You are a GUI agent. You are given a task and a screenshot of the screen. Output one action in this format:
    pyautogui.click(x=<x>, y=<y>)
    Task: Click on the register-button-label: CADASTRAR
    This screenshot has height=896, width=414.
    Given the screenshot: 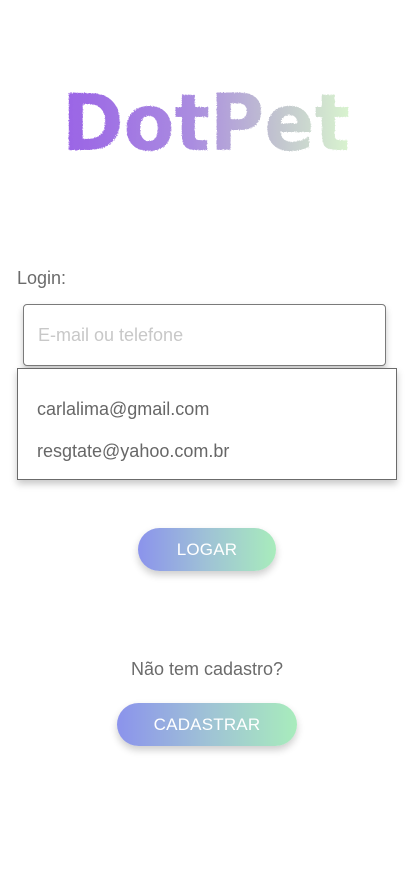 What is the action you would take?
    pyautogui.click(x=207, y=724)
    